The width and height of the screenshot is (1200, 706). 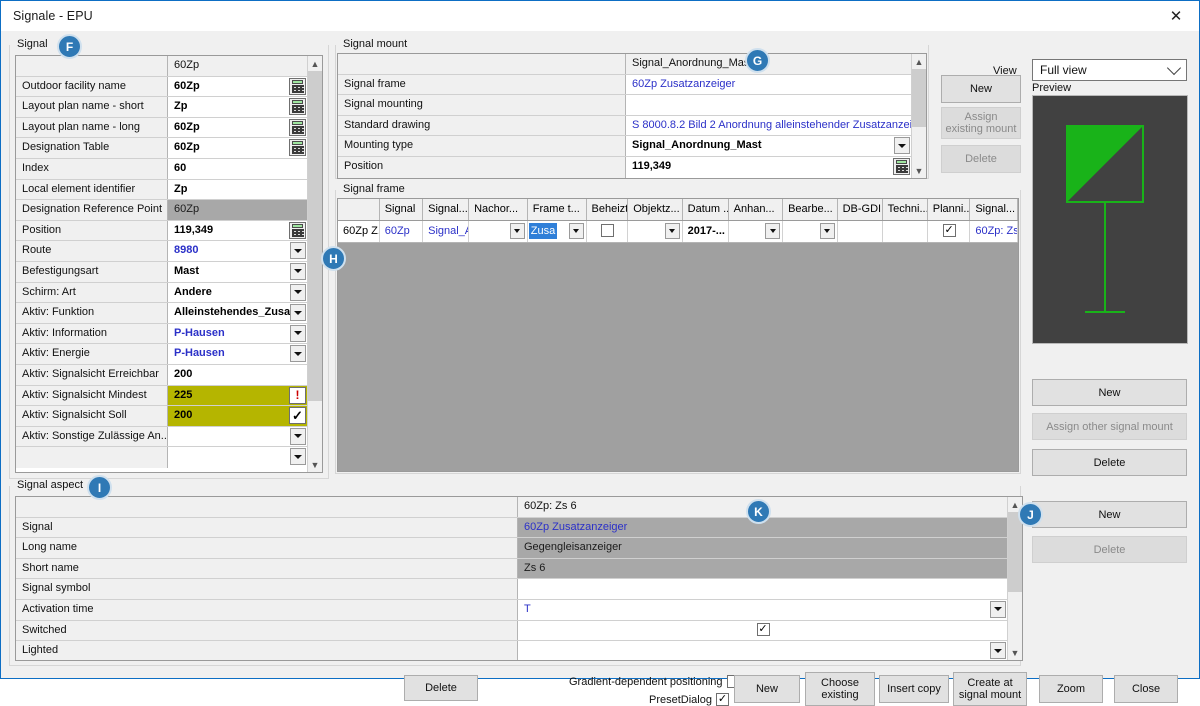 I want to click on close-icon: ✕, so click(x=1176, y=15).